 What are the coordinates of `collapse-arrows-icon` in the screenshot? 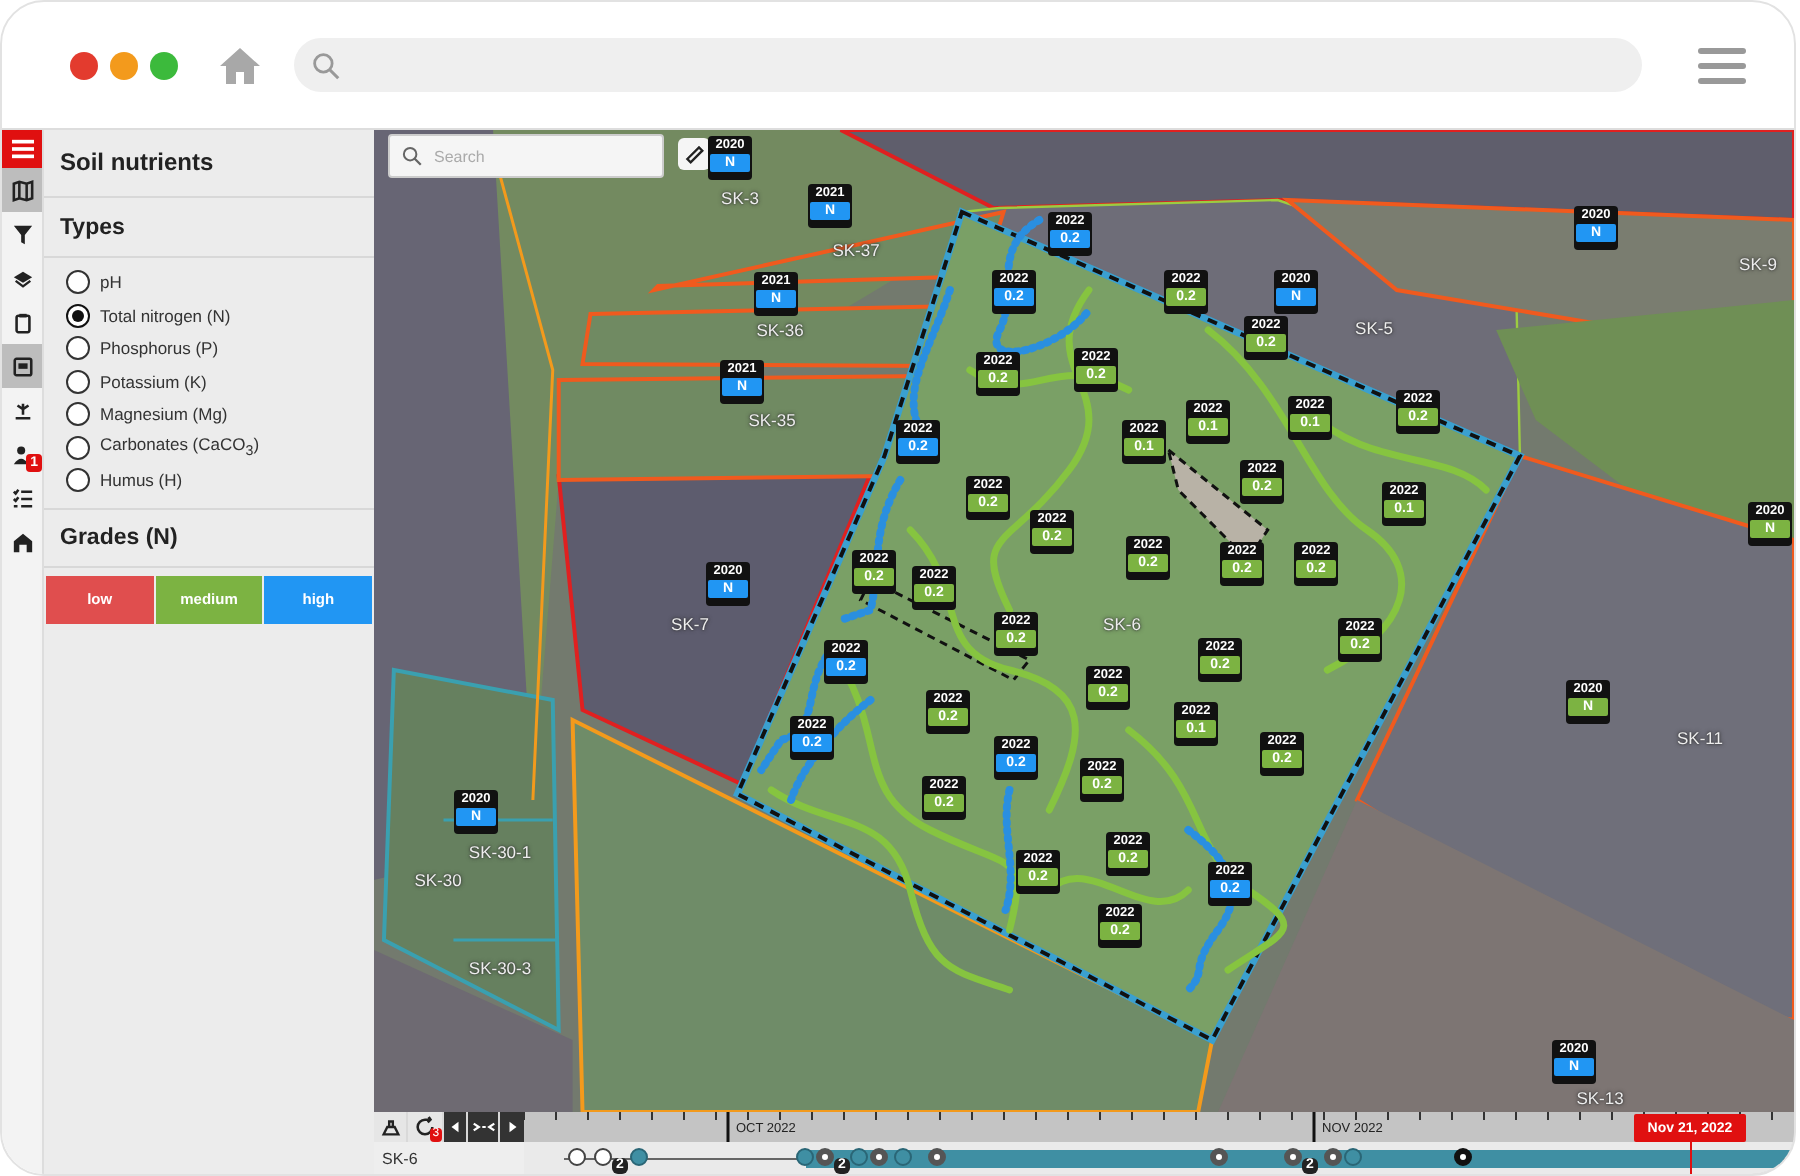 It's located at (483, 1127).